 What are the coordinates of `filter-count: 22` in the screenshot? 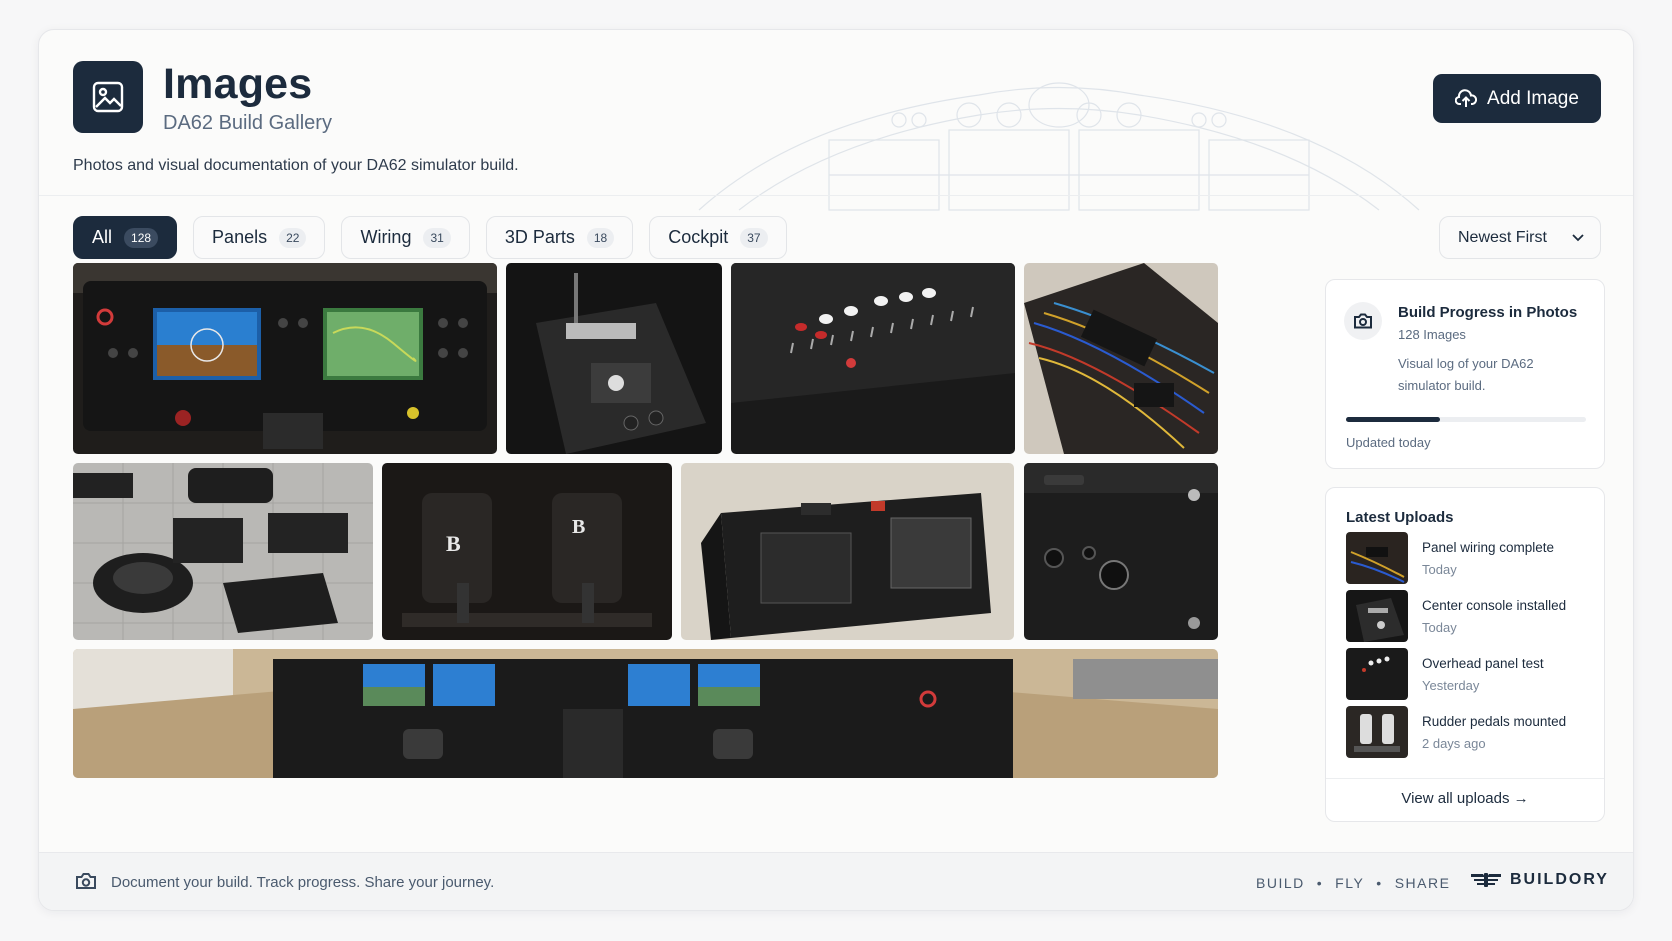 It's located at (293, 237).